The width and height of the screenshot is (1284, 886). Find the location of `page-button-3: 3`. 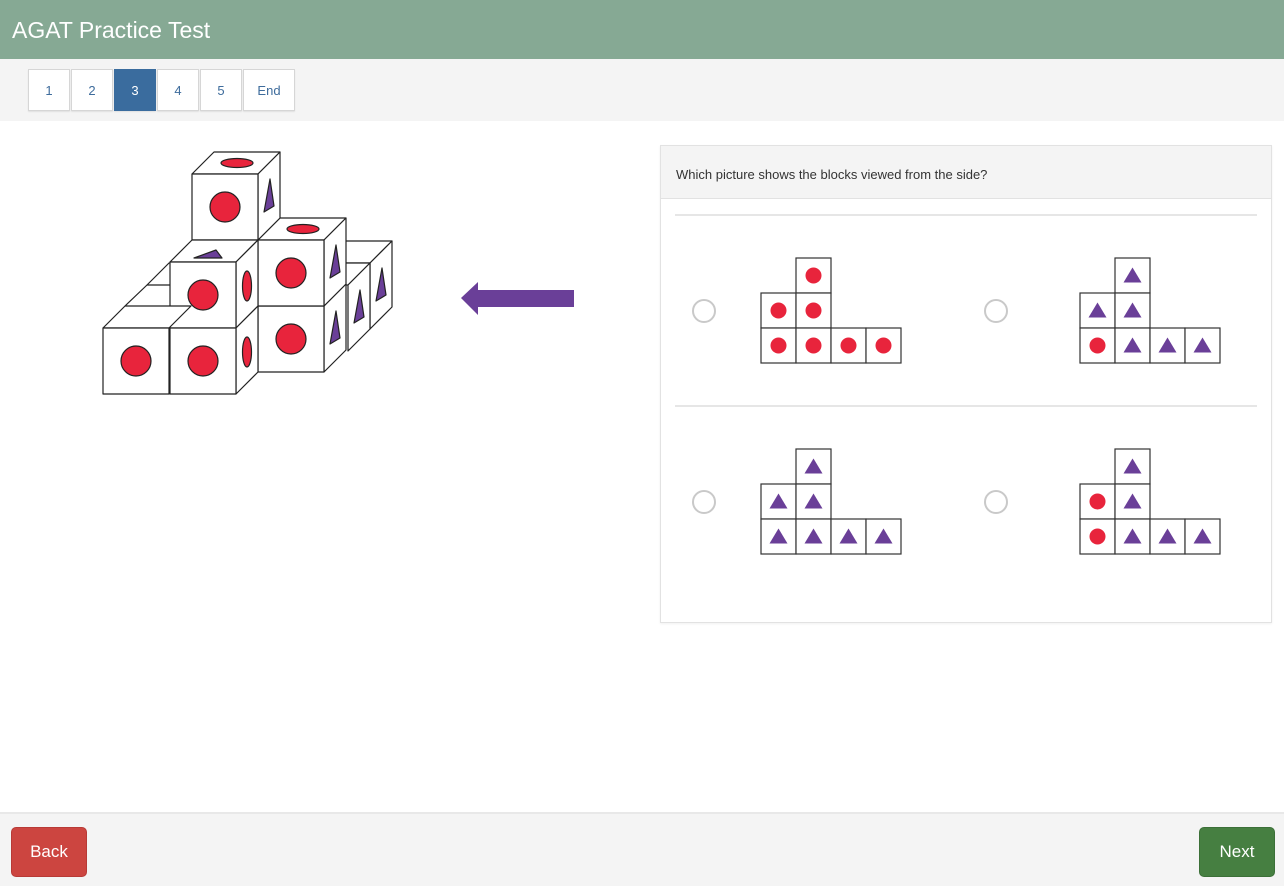

page-button-3: 3 is located at coordinates (135, 90).